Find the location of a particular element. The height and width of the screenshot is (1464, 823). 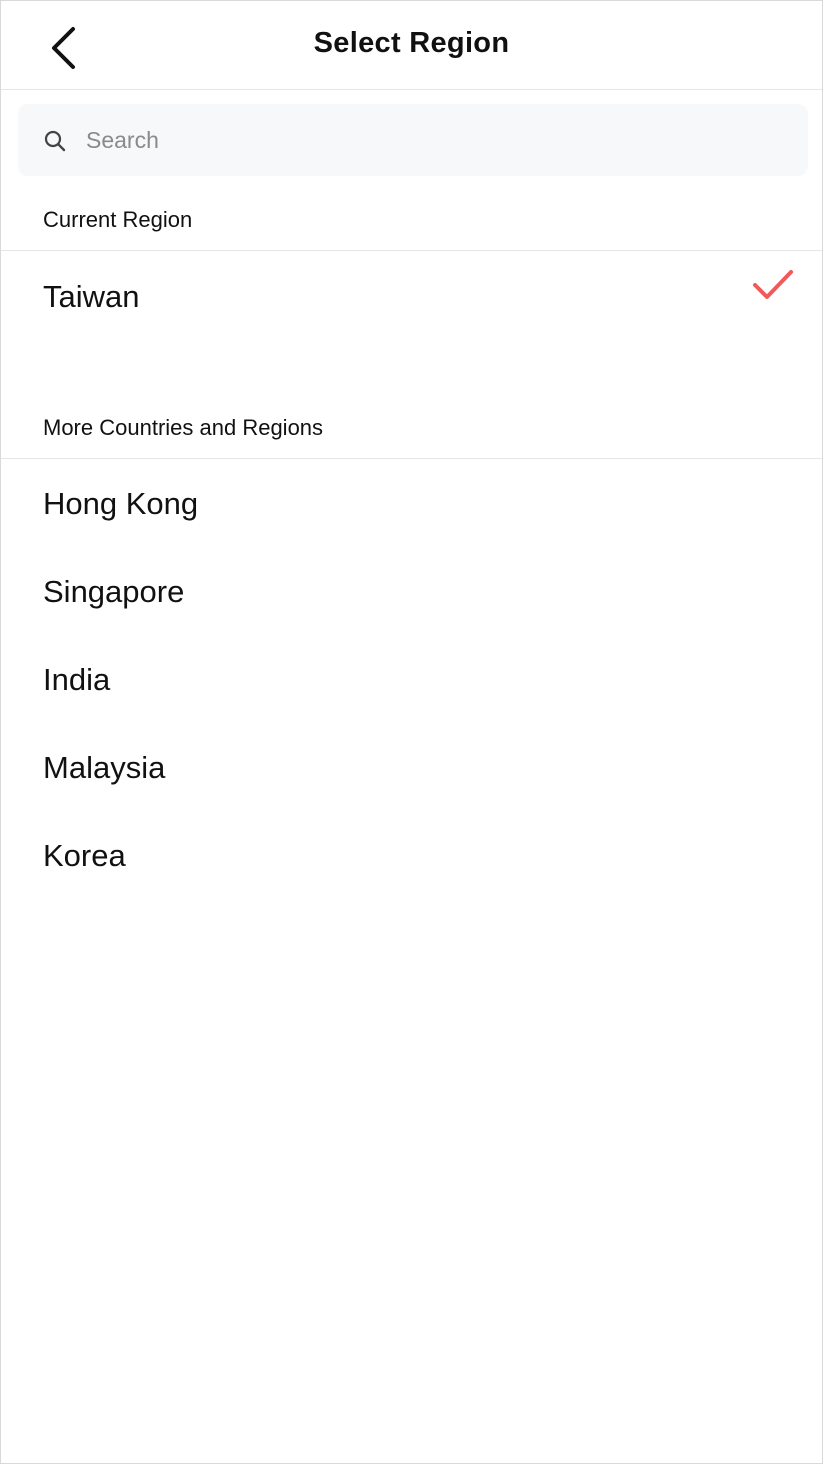

list-item-label: Taiwan is located at coordinates (91, 296).